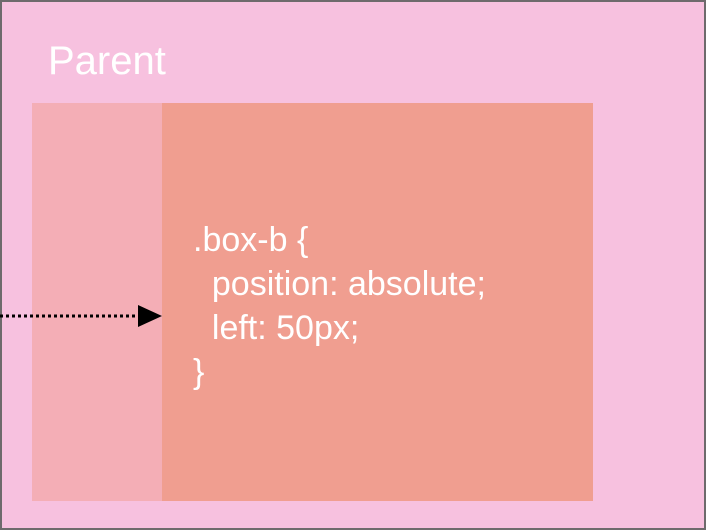  What do you see at coordinates (81, 316) in the screenshot?
I see `offset-arrow` at bounding box center [81, 316].